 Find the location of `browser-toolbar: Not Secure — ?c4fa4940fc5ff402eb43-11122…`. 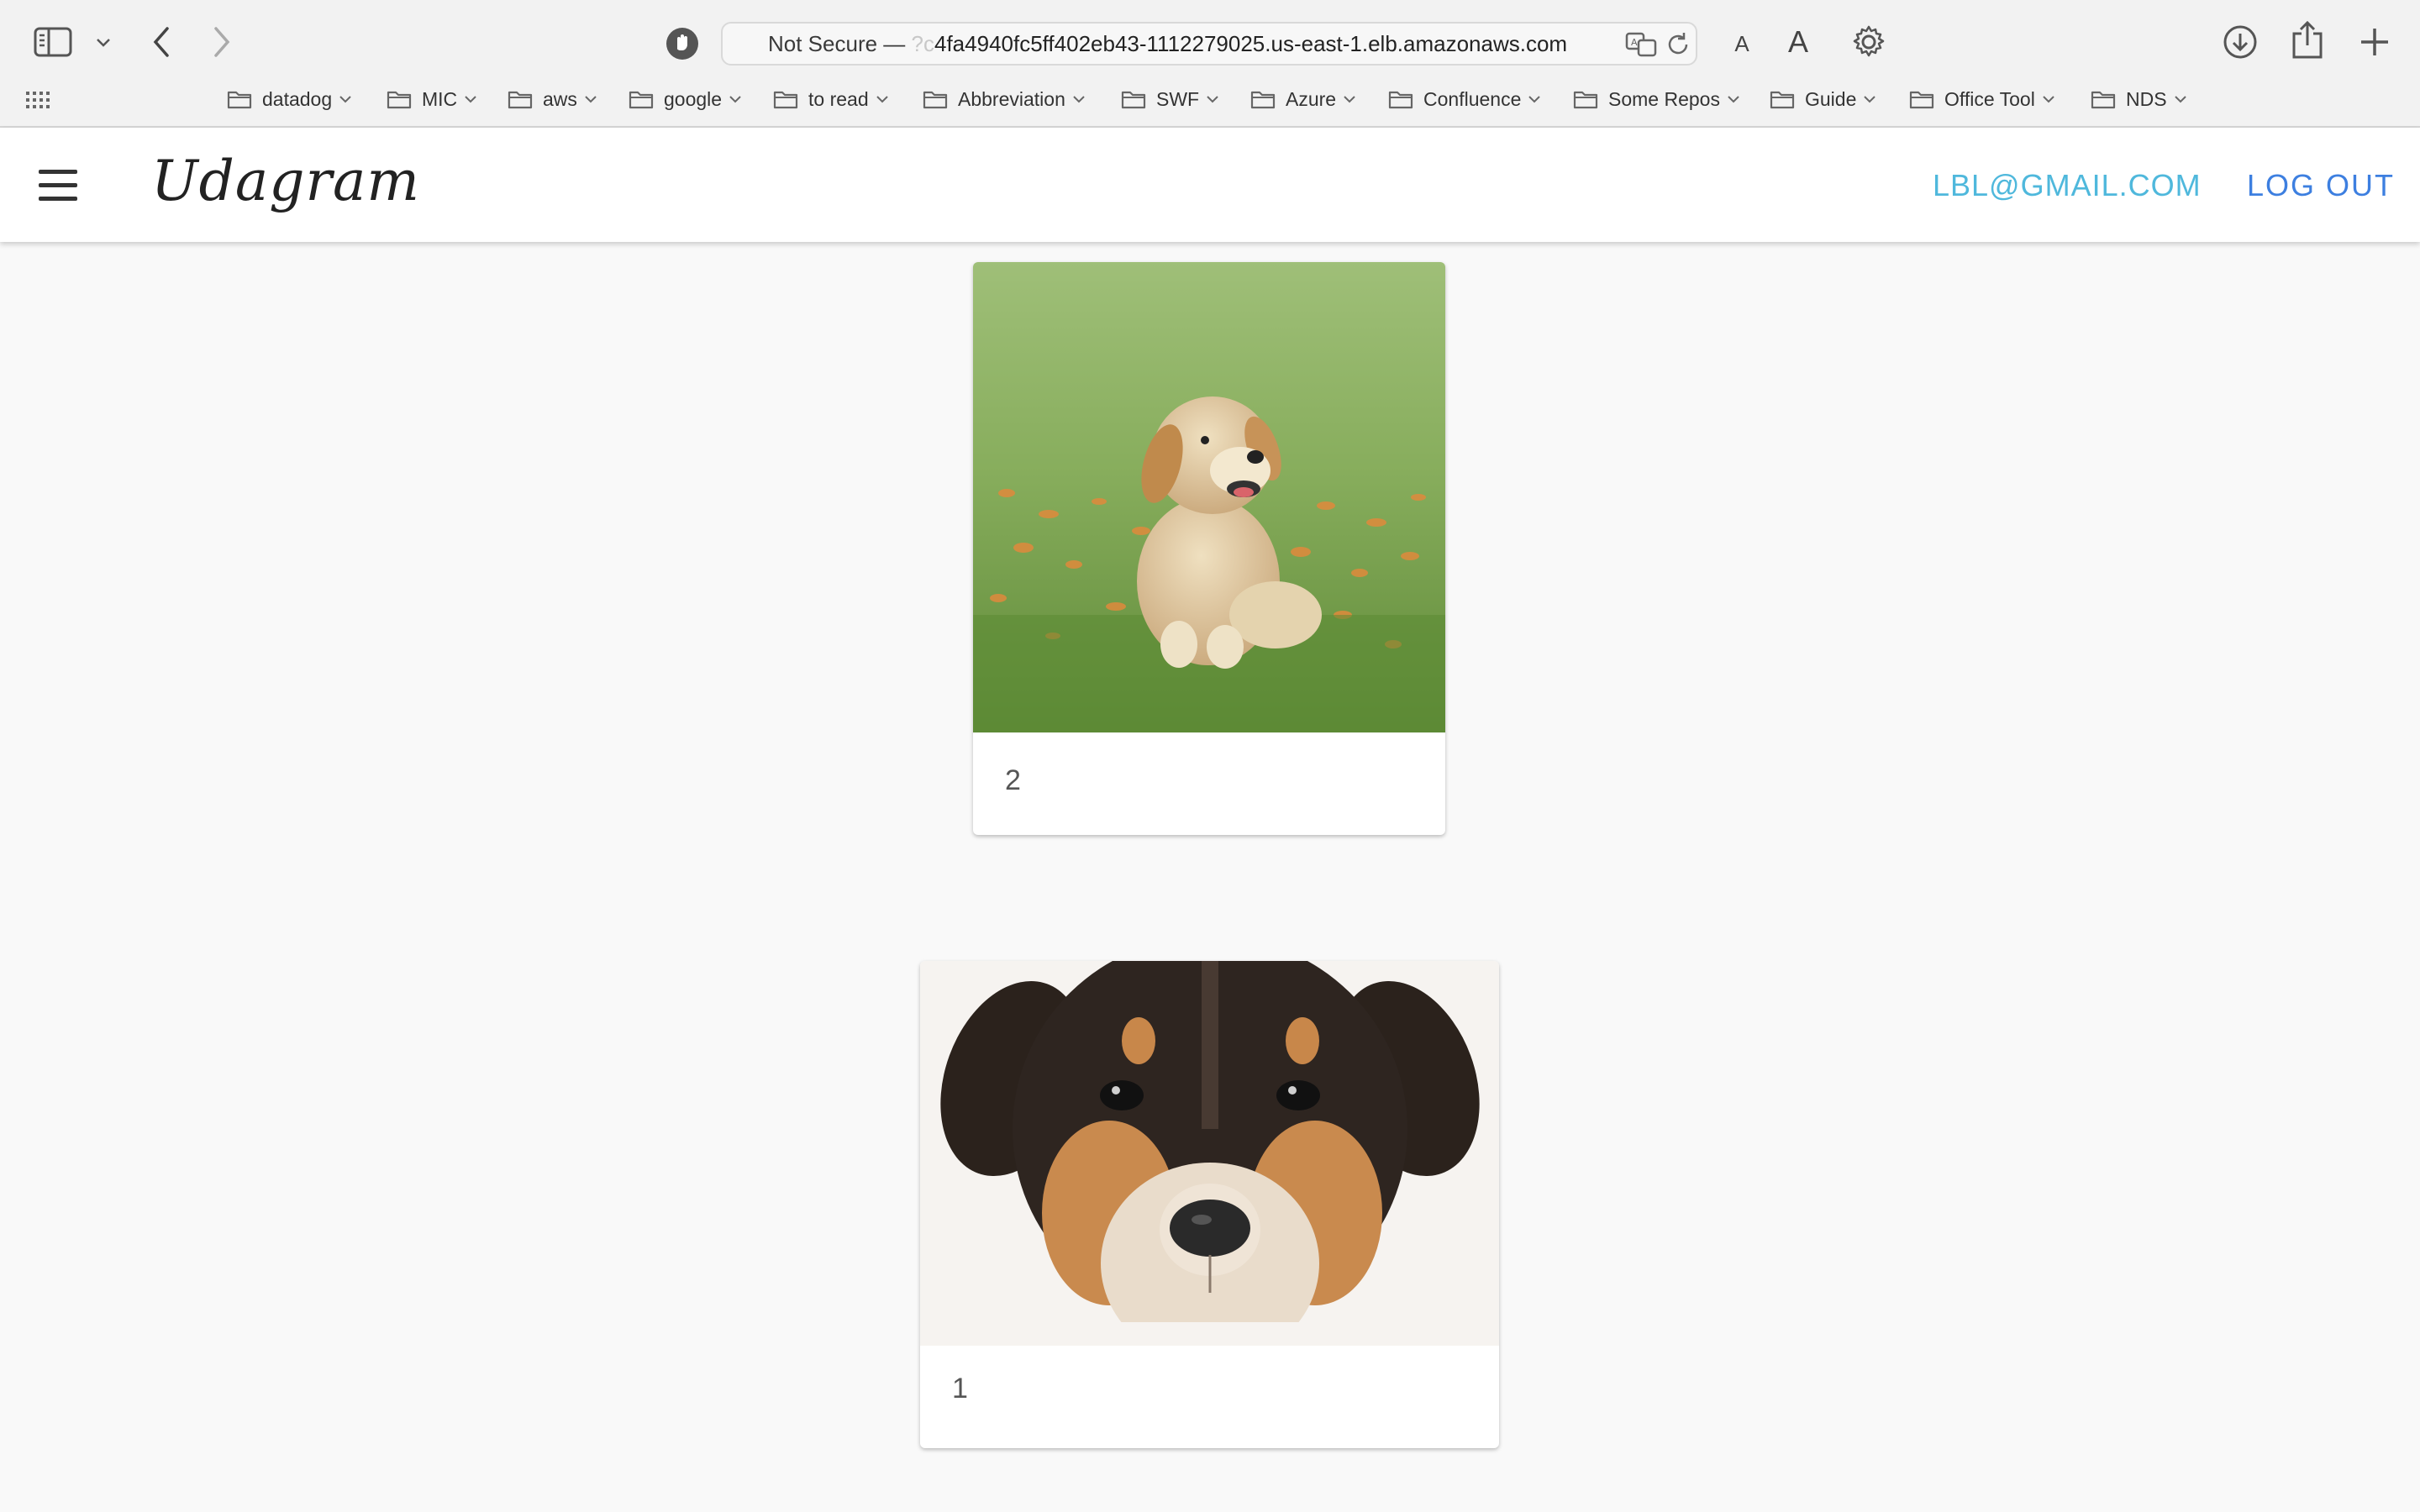

browser-toolbar: Not Secure — ?c4fa4940fc5ff402eb43-11122… is located at coordinates (1210, 42).